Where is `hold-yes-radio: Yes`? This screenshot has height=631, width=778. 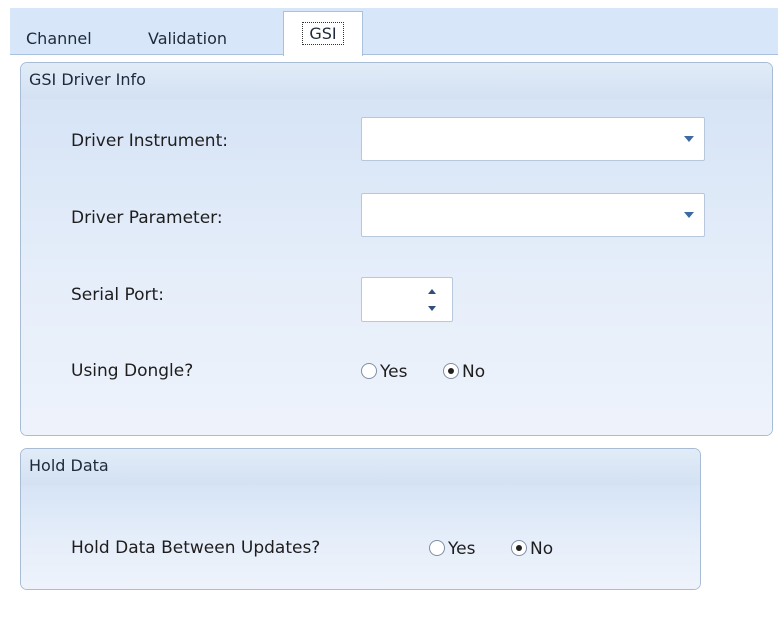 hold-yes-radio: Yes is located at coordinates (452, 549).